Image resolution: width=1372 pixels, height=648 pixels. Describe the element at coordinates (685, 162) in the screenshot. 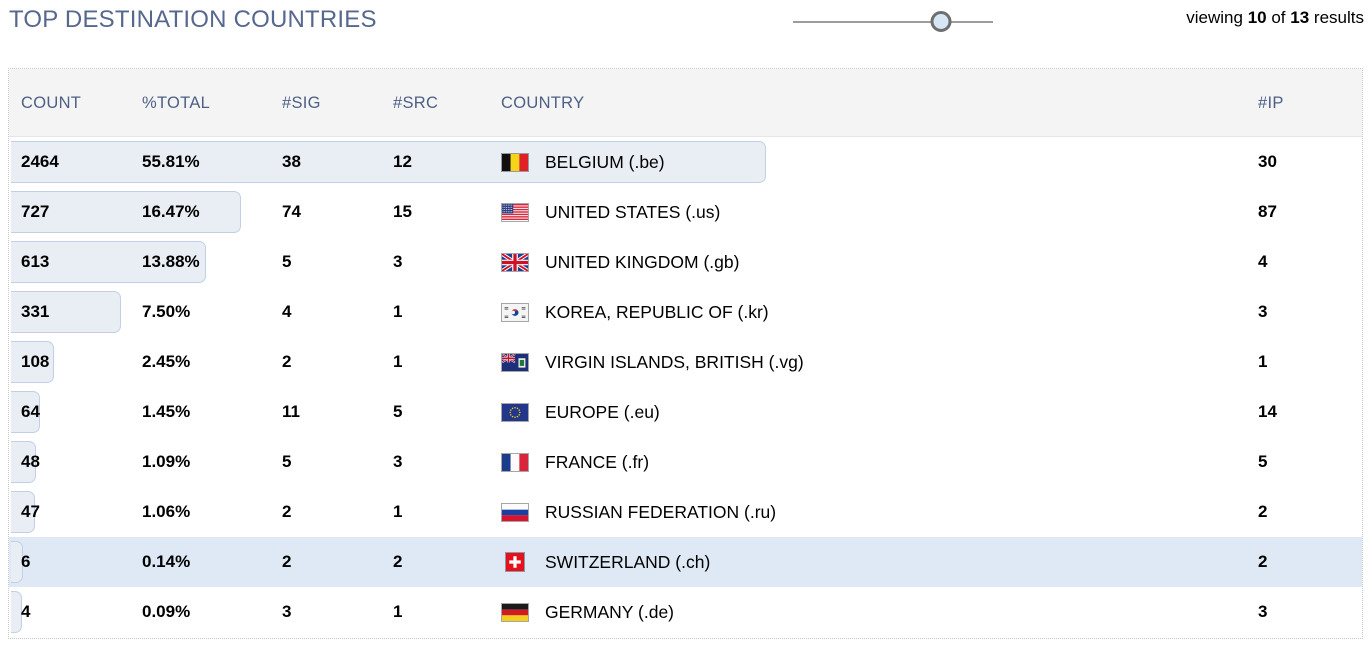

I see `table-row: 2464 55.81% 38 12 BELGIUM (.be) 30` at that location.